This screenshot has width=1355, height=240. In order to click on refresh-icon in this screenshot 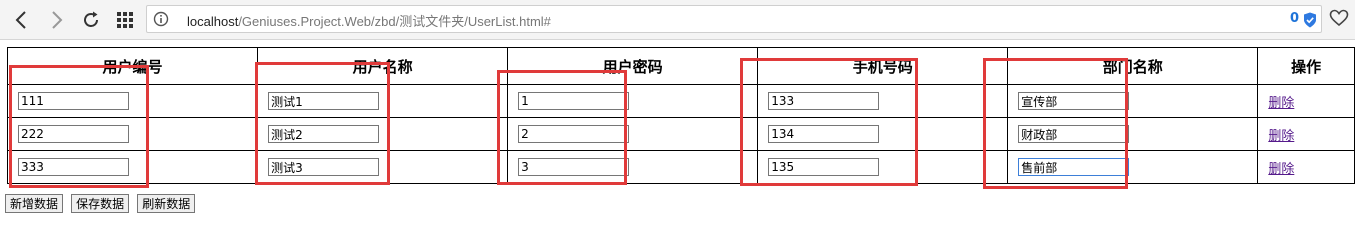, I will do `click(91, 19)`.